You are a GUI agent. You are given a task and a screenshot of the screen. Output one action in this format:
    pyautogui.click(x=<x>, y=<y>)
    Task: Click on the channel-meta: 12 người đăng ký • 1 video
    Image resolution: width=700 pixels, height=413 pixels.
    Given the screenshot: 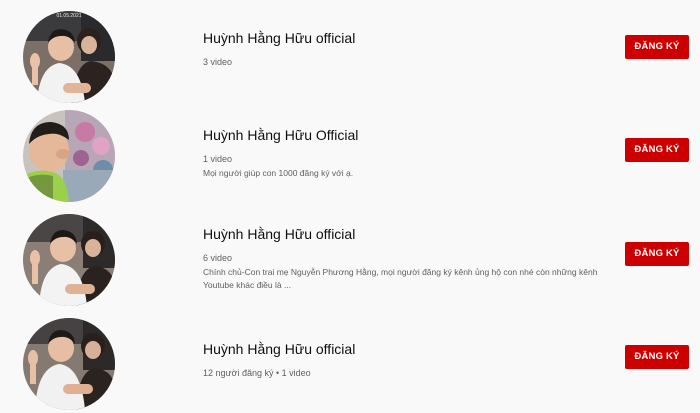 What is the action you would take?
    pyautogui.click(x=257, y=373)
    